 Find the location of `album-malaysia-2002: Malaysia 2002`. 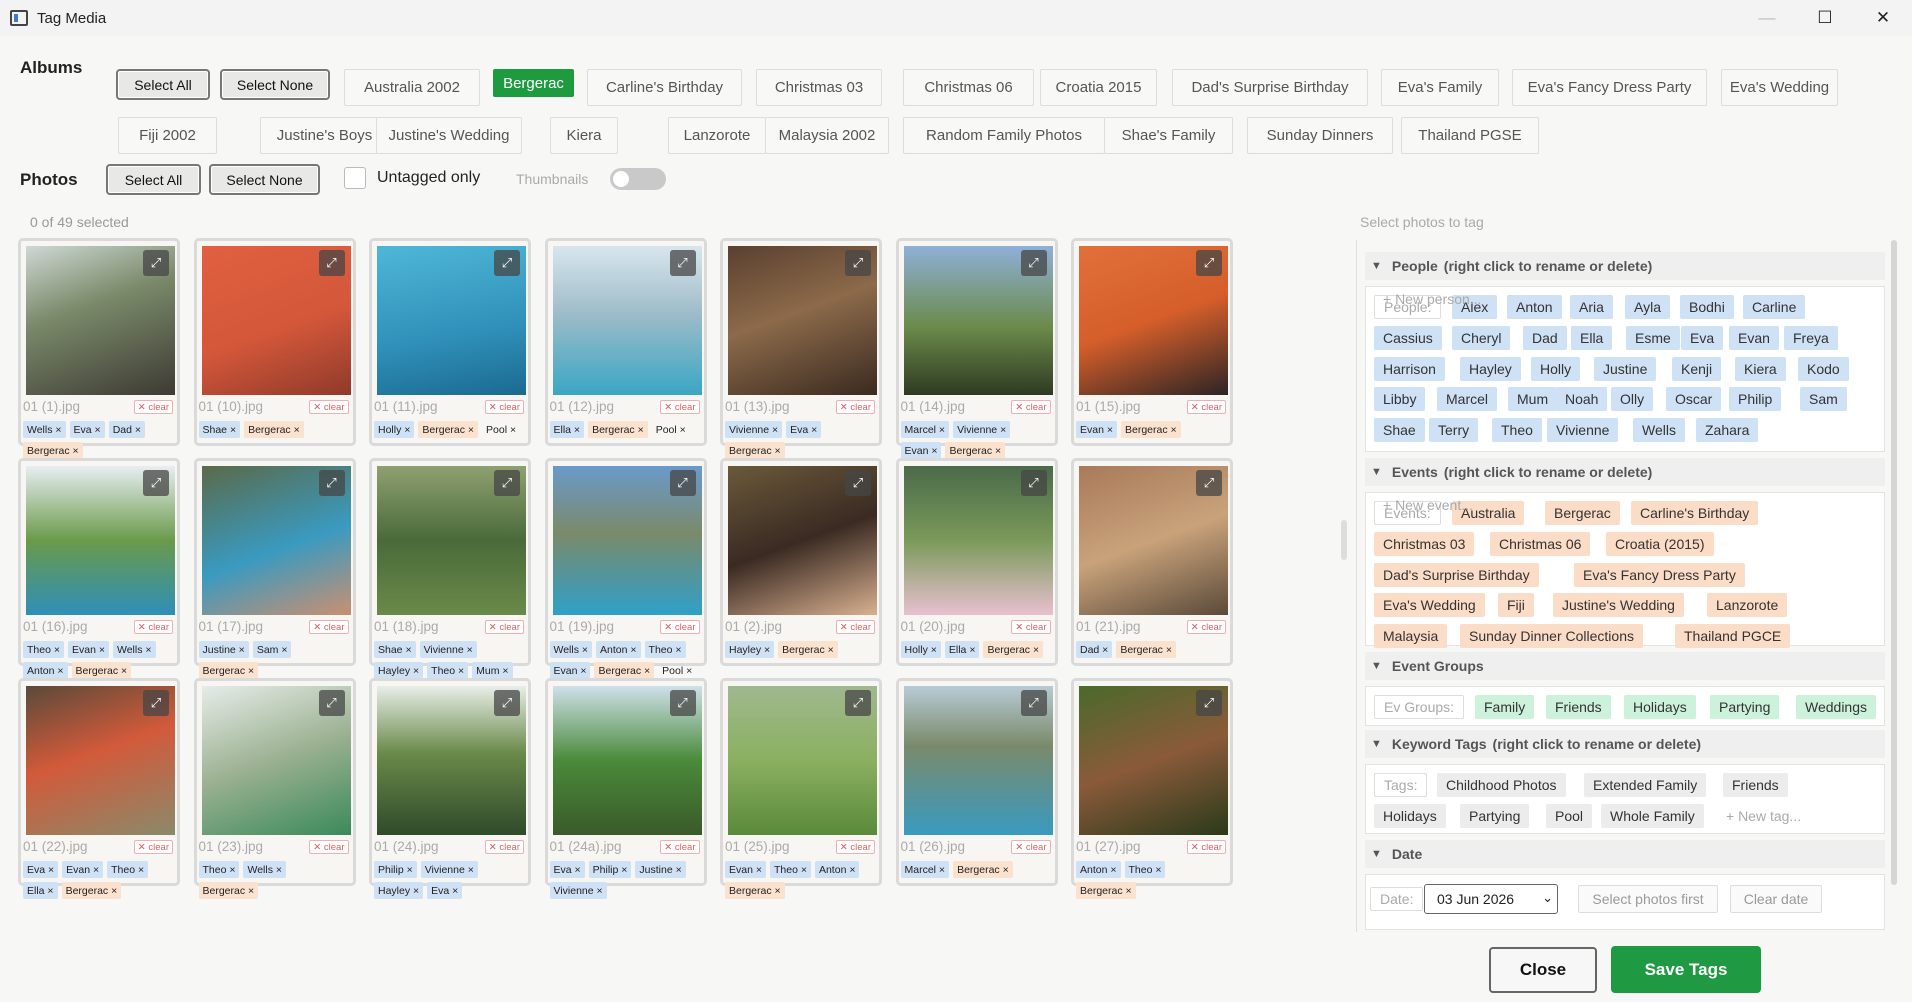

album-malaysia-2002: Malaysia 2002 is located at coordinates (827, 135).